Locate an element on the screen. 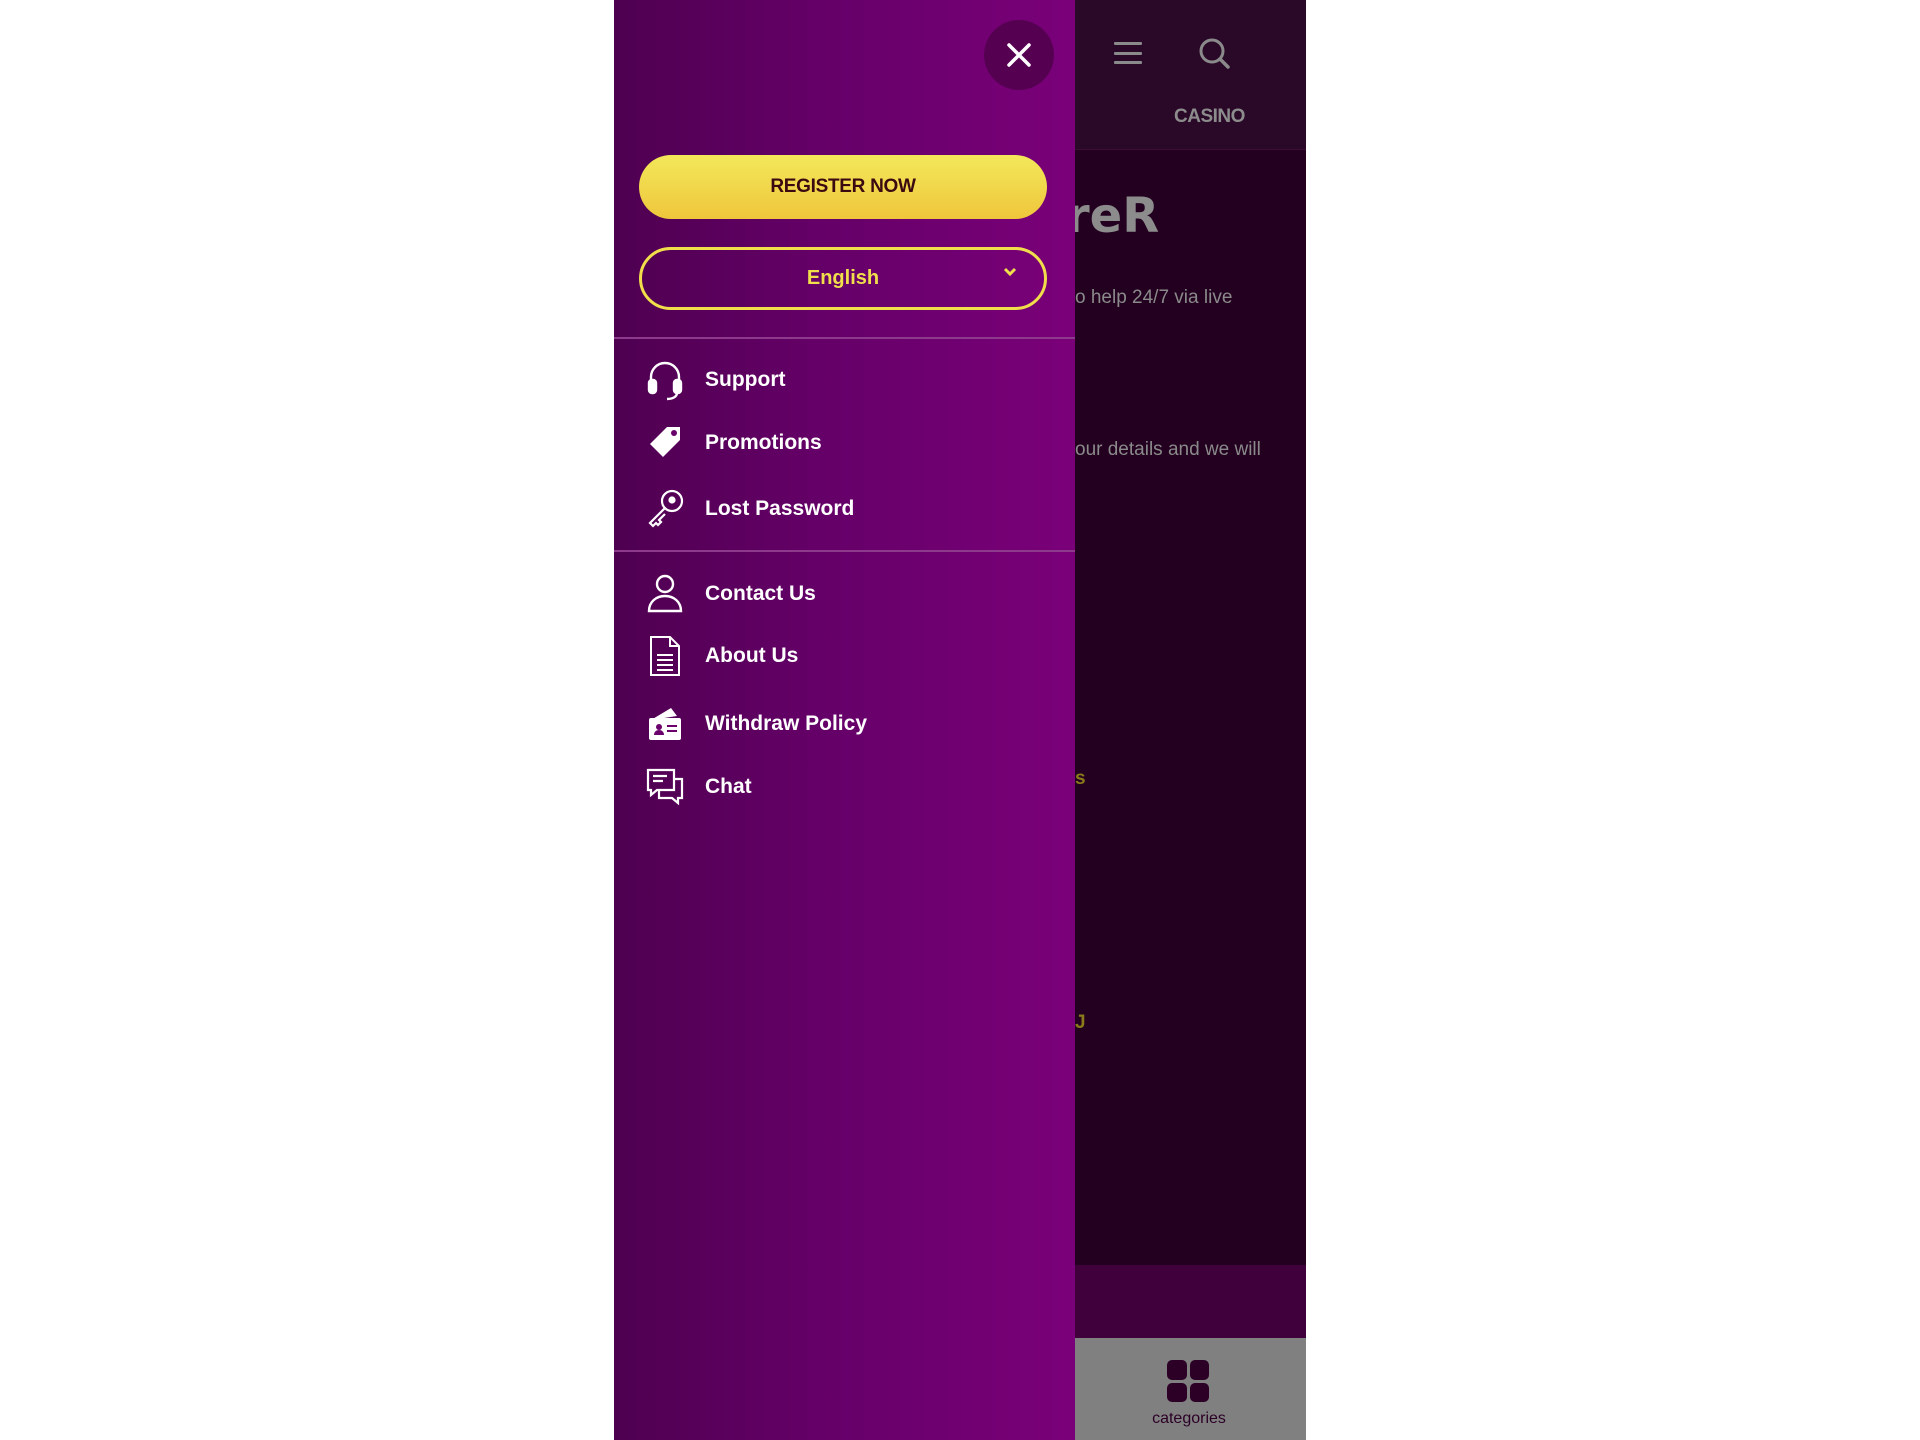 This screenshot has height=1440, width=1920. language-select: English is located at coordinates (843, 278).